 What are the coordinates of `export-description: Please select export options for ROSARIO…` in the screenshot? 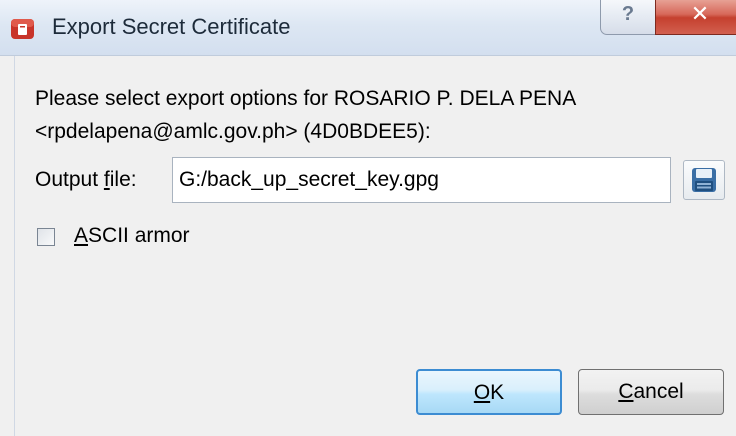 It's located at (385, 115).